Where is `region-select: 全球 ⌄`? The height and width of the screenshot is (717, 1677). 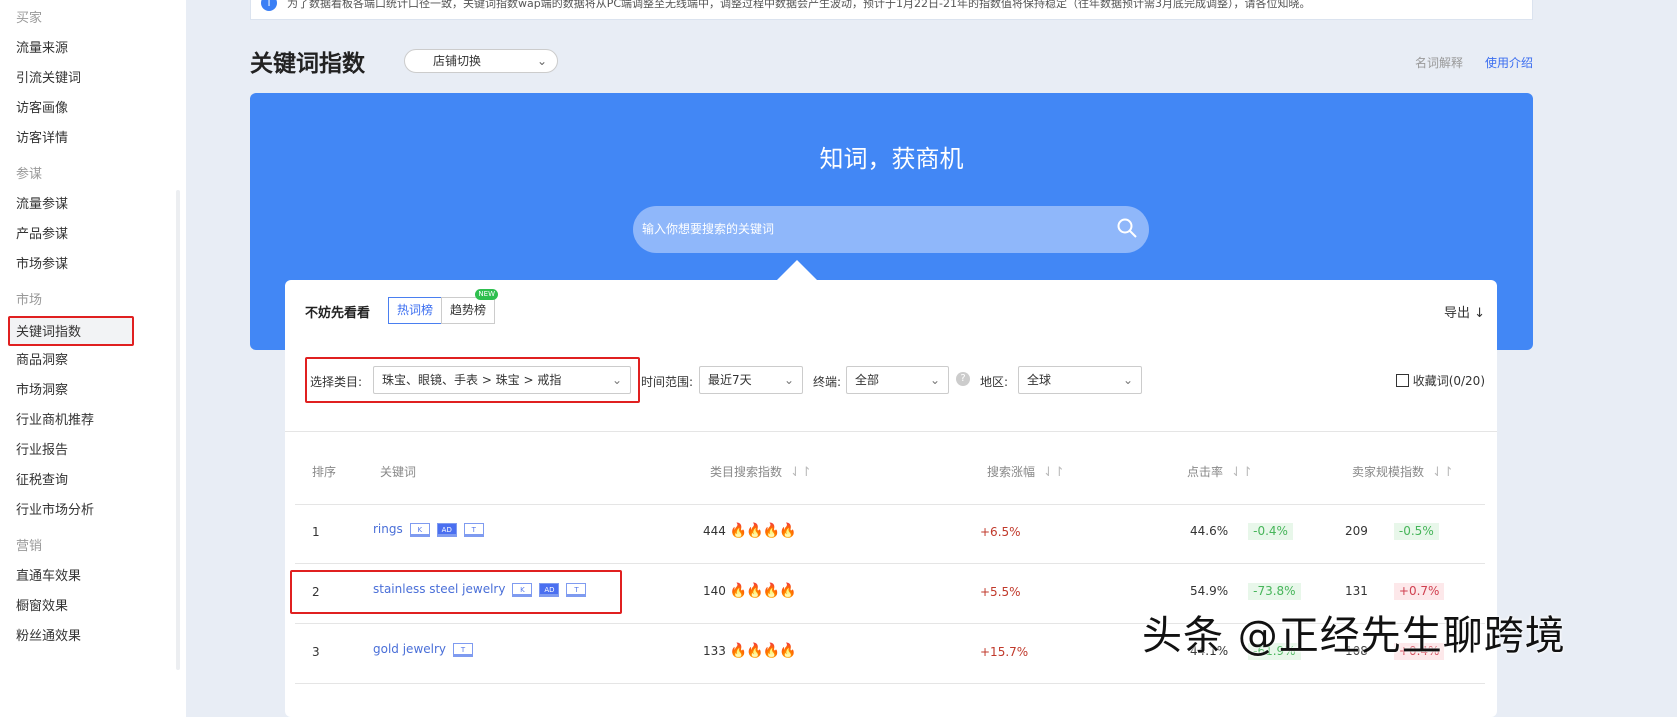
region-select: 全球 ⌄ is located at coordinates (1080, 380).